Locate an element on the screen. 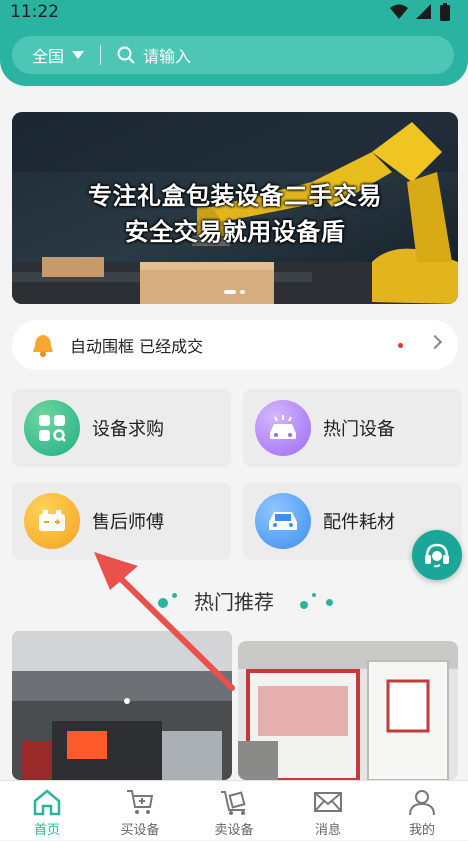  search-input: 请输入 is located at coordinates (167, 55).